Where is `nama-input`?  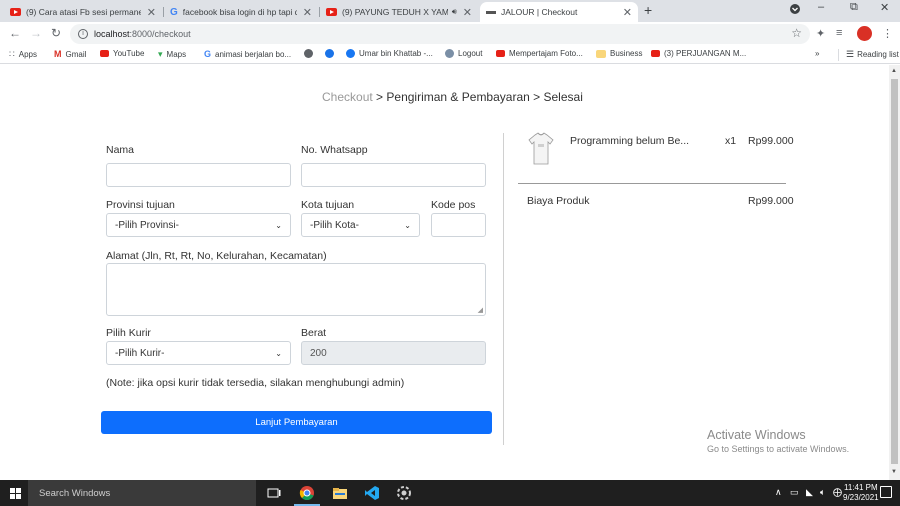 nama-input is located at coordinates (198, 175).